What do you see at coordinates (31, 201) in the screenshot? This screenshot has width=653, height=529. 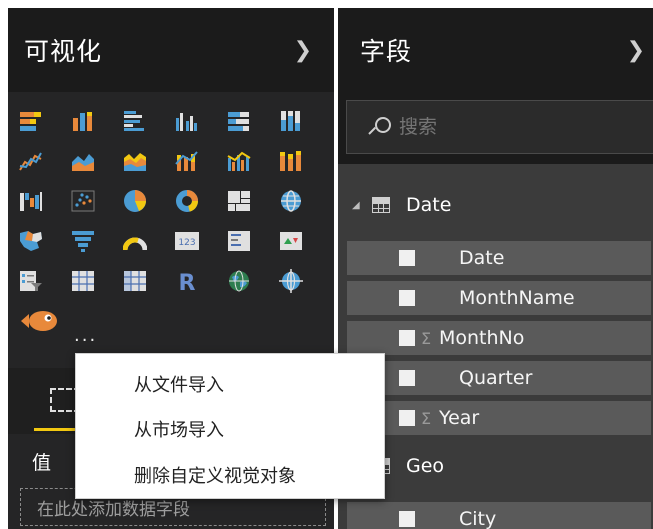 I see `waterfall-chart-icon` at bounding box center [31, 201].